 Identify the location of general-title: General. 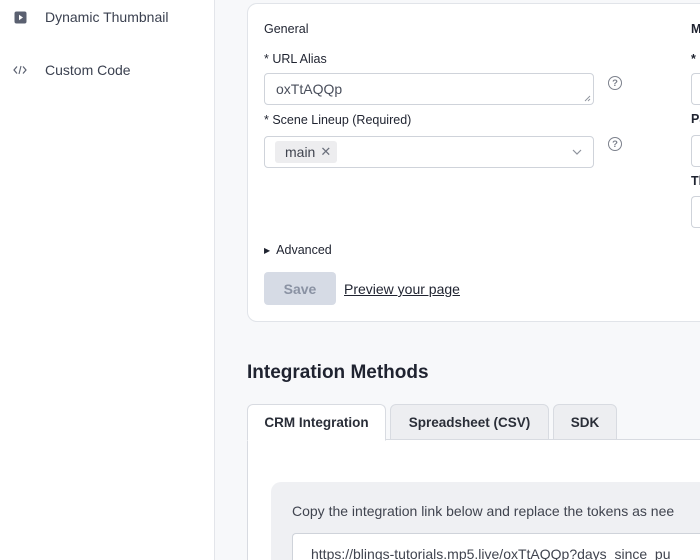
(286, 29).